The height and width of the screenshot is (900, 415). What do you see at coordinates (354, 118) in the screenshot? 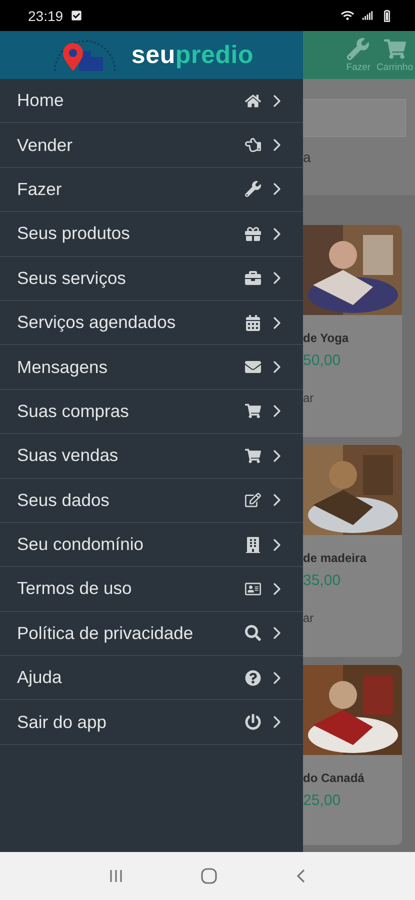
I see `search-field` at bounding box center [354, 118].